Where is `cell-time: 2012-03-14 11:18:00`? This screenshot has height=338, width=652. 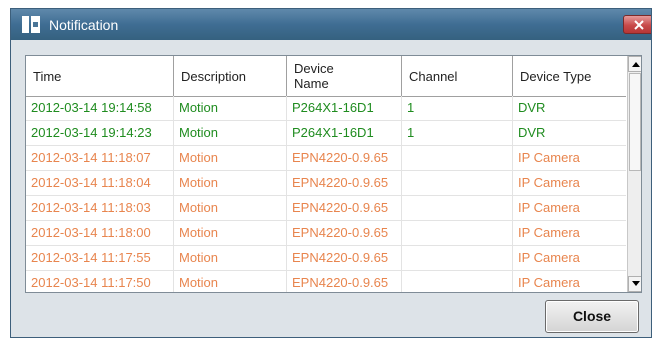
cell-time: 2012-03-14 11:18:00 is located at coordinates (100, 233).